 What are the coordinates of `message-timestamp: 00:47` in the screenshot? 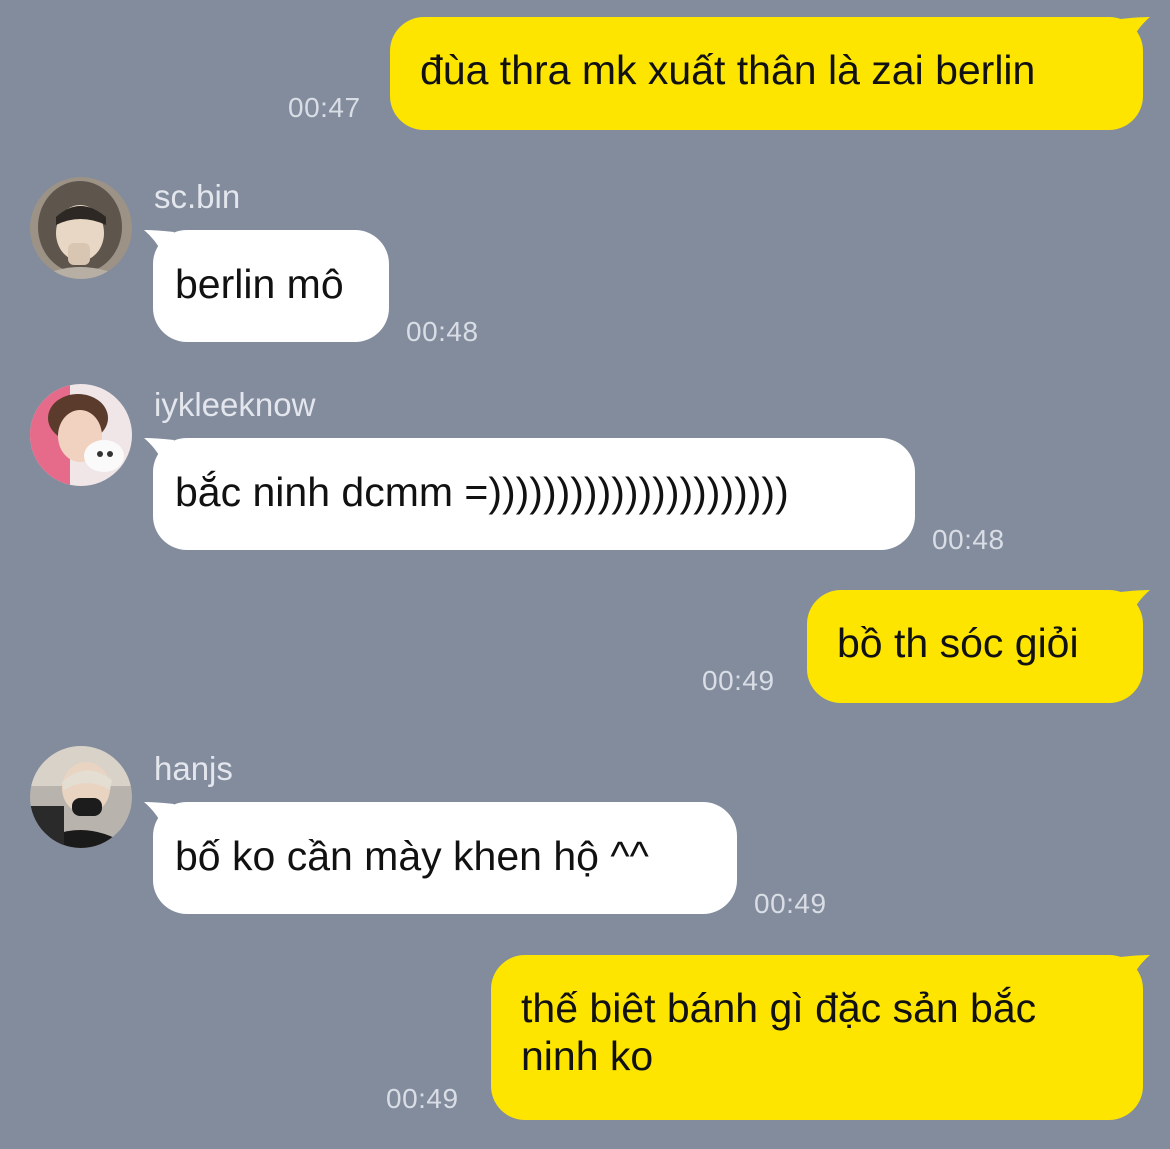 It's located at (324, 107).